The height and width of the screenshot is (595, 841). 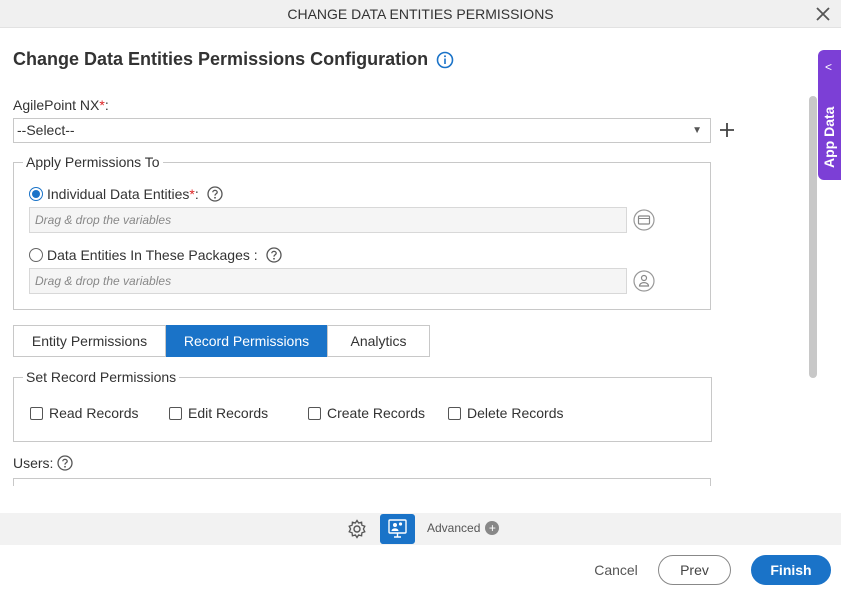 I want to click on agilepoint-label: AgilePoint NX*:, so click(x=61, y=105).